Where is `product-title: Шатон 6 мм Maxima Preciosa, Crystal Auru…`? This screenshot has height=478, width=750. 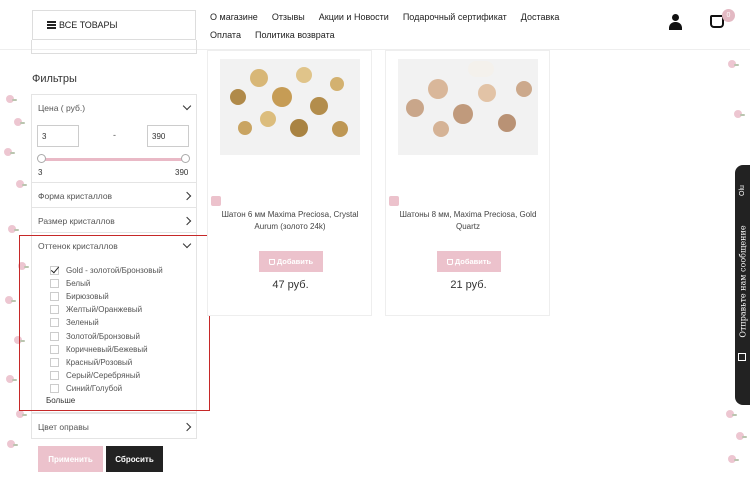 product-title: Шатон 6 мм Maxima Preciosa, Crystal Auru… is located at coordinates (290, 221).